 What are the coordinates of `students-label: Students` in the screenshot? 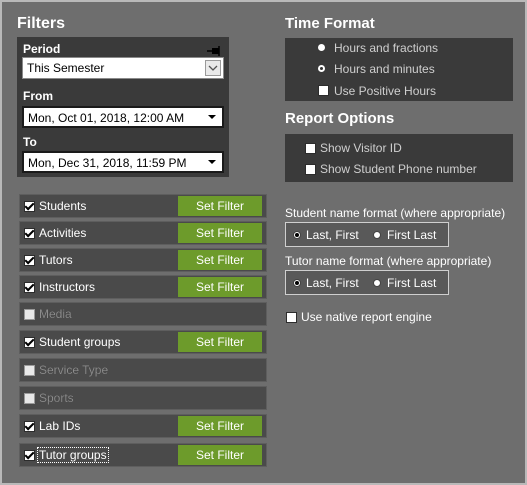 It's located at (63, 206).